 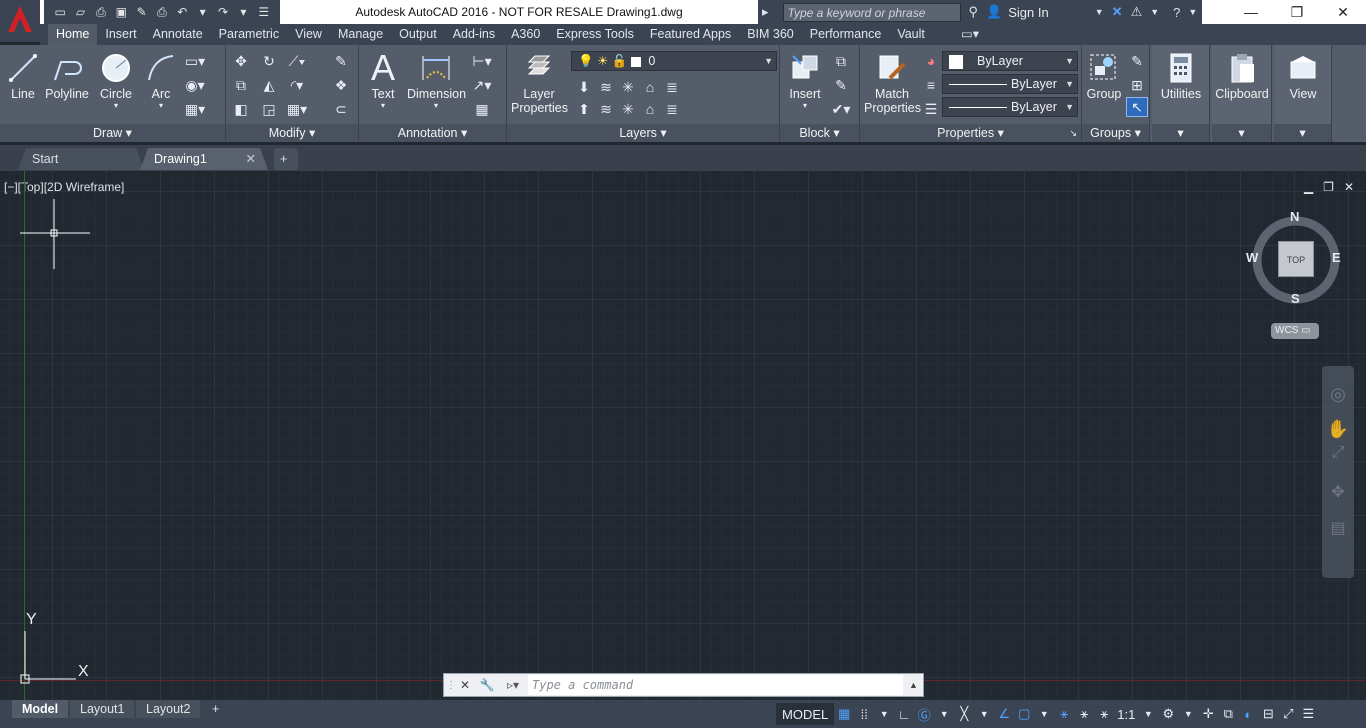 What do you see at coordinates (974, 12) in the screenshot?
I see `binoculars-icon: ⚲` at bounding box center [974, 12].